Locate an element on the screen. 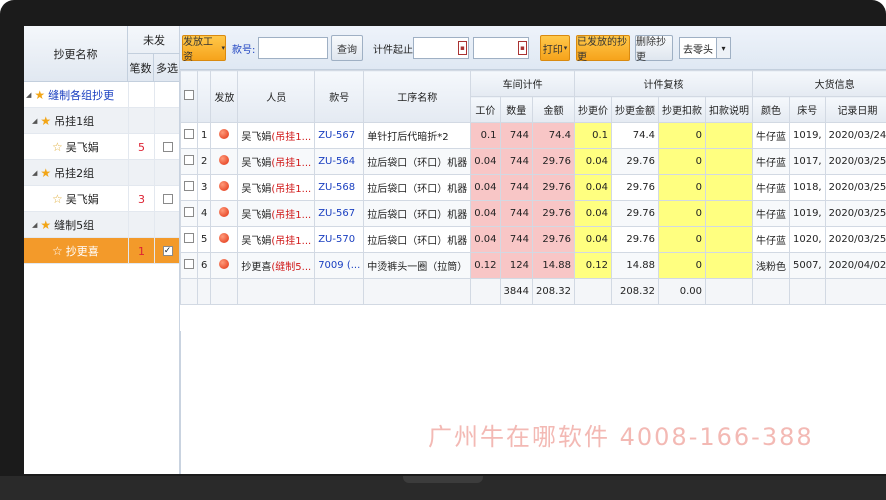 This screenshot has height=500, width=886. bed-header: 床号 is located at coordinates (807, 109).